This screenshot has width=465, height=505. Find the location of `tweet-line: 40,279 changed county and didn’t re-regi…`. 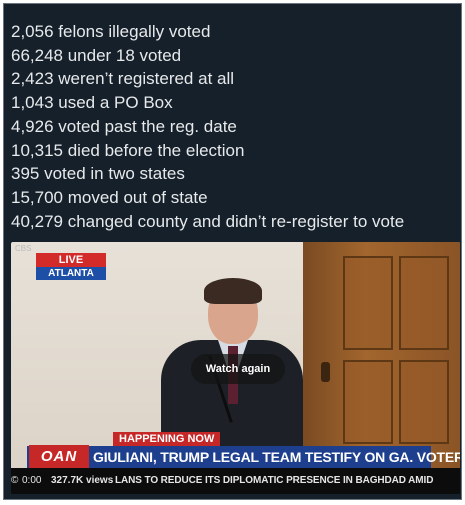

tweet-line: 40,279 changed county and didn’t re-regi… is located at coordinates (208, 221).